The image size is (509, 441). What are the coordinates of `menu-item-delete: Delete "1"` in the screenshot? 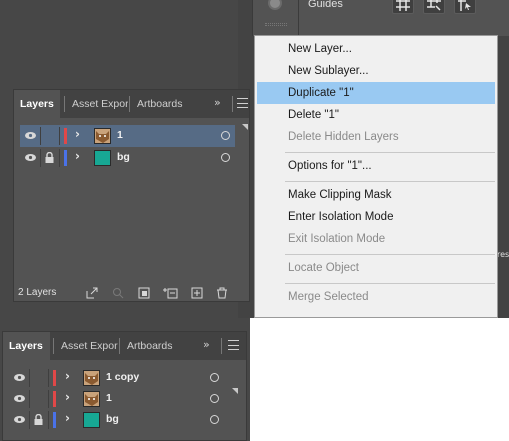 It's located at (376, 115).